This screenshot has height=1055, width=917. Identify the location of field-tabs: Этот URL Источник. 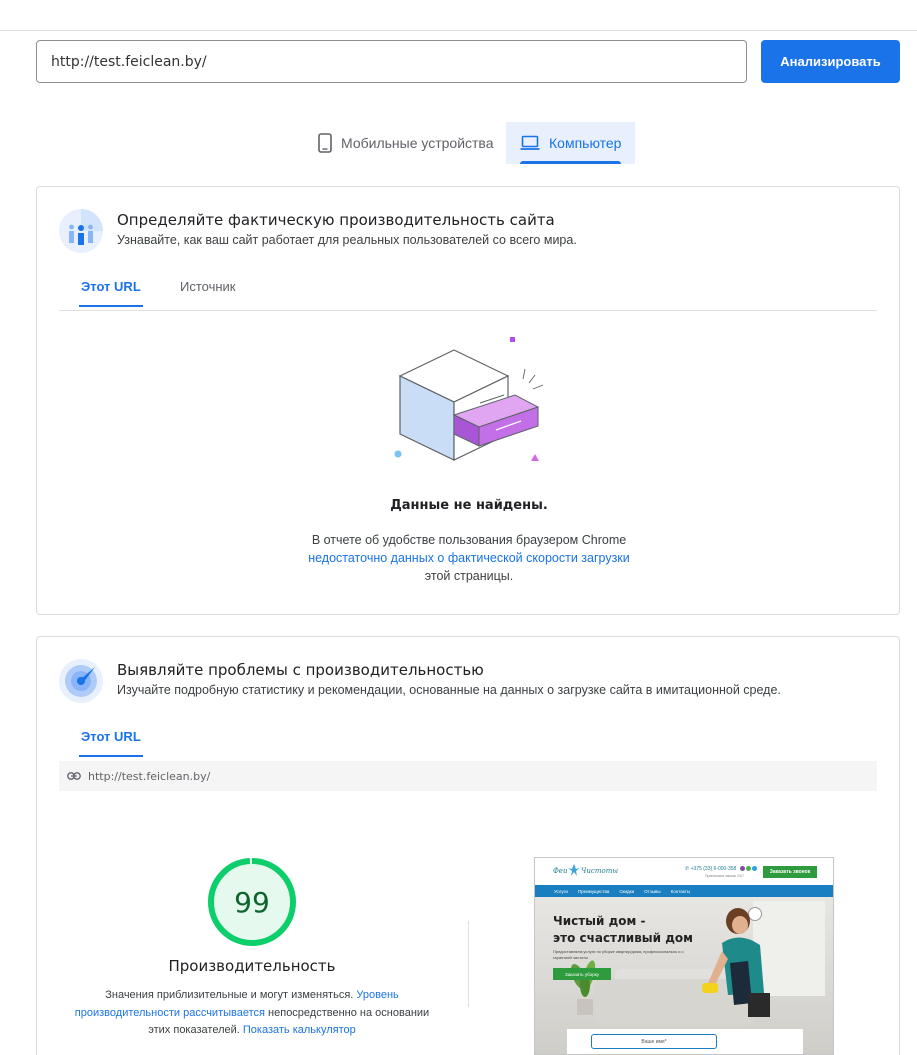
(468, 290).